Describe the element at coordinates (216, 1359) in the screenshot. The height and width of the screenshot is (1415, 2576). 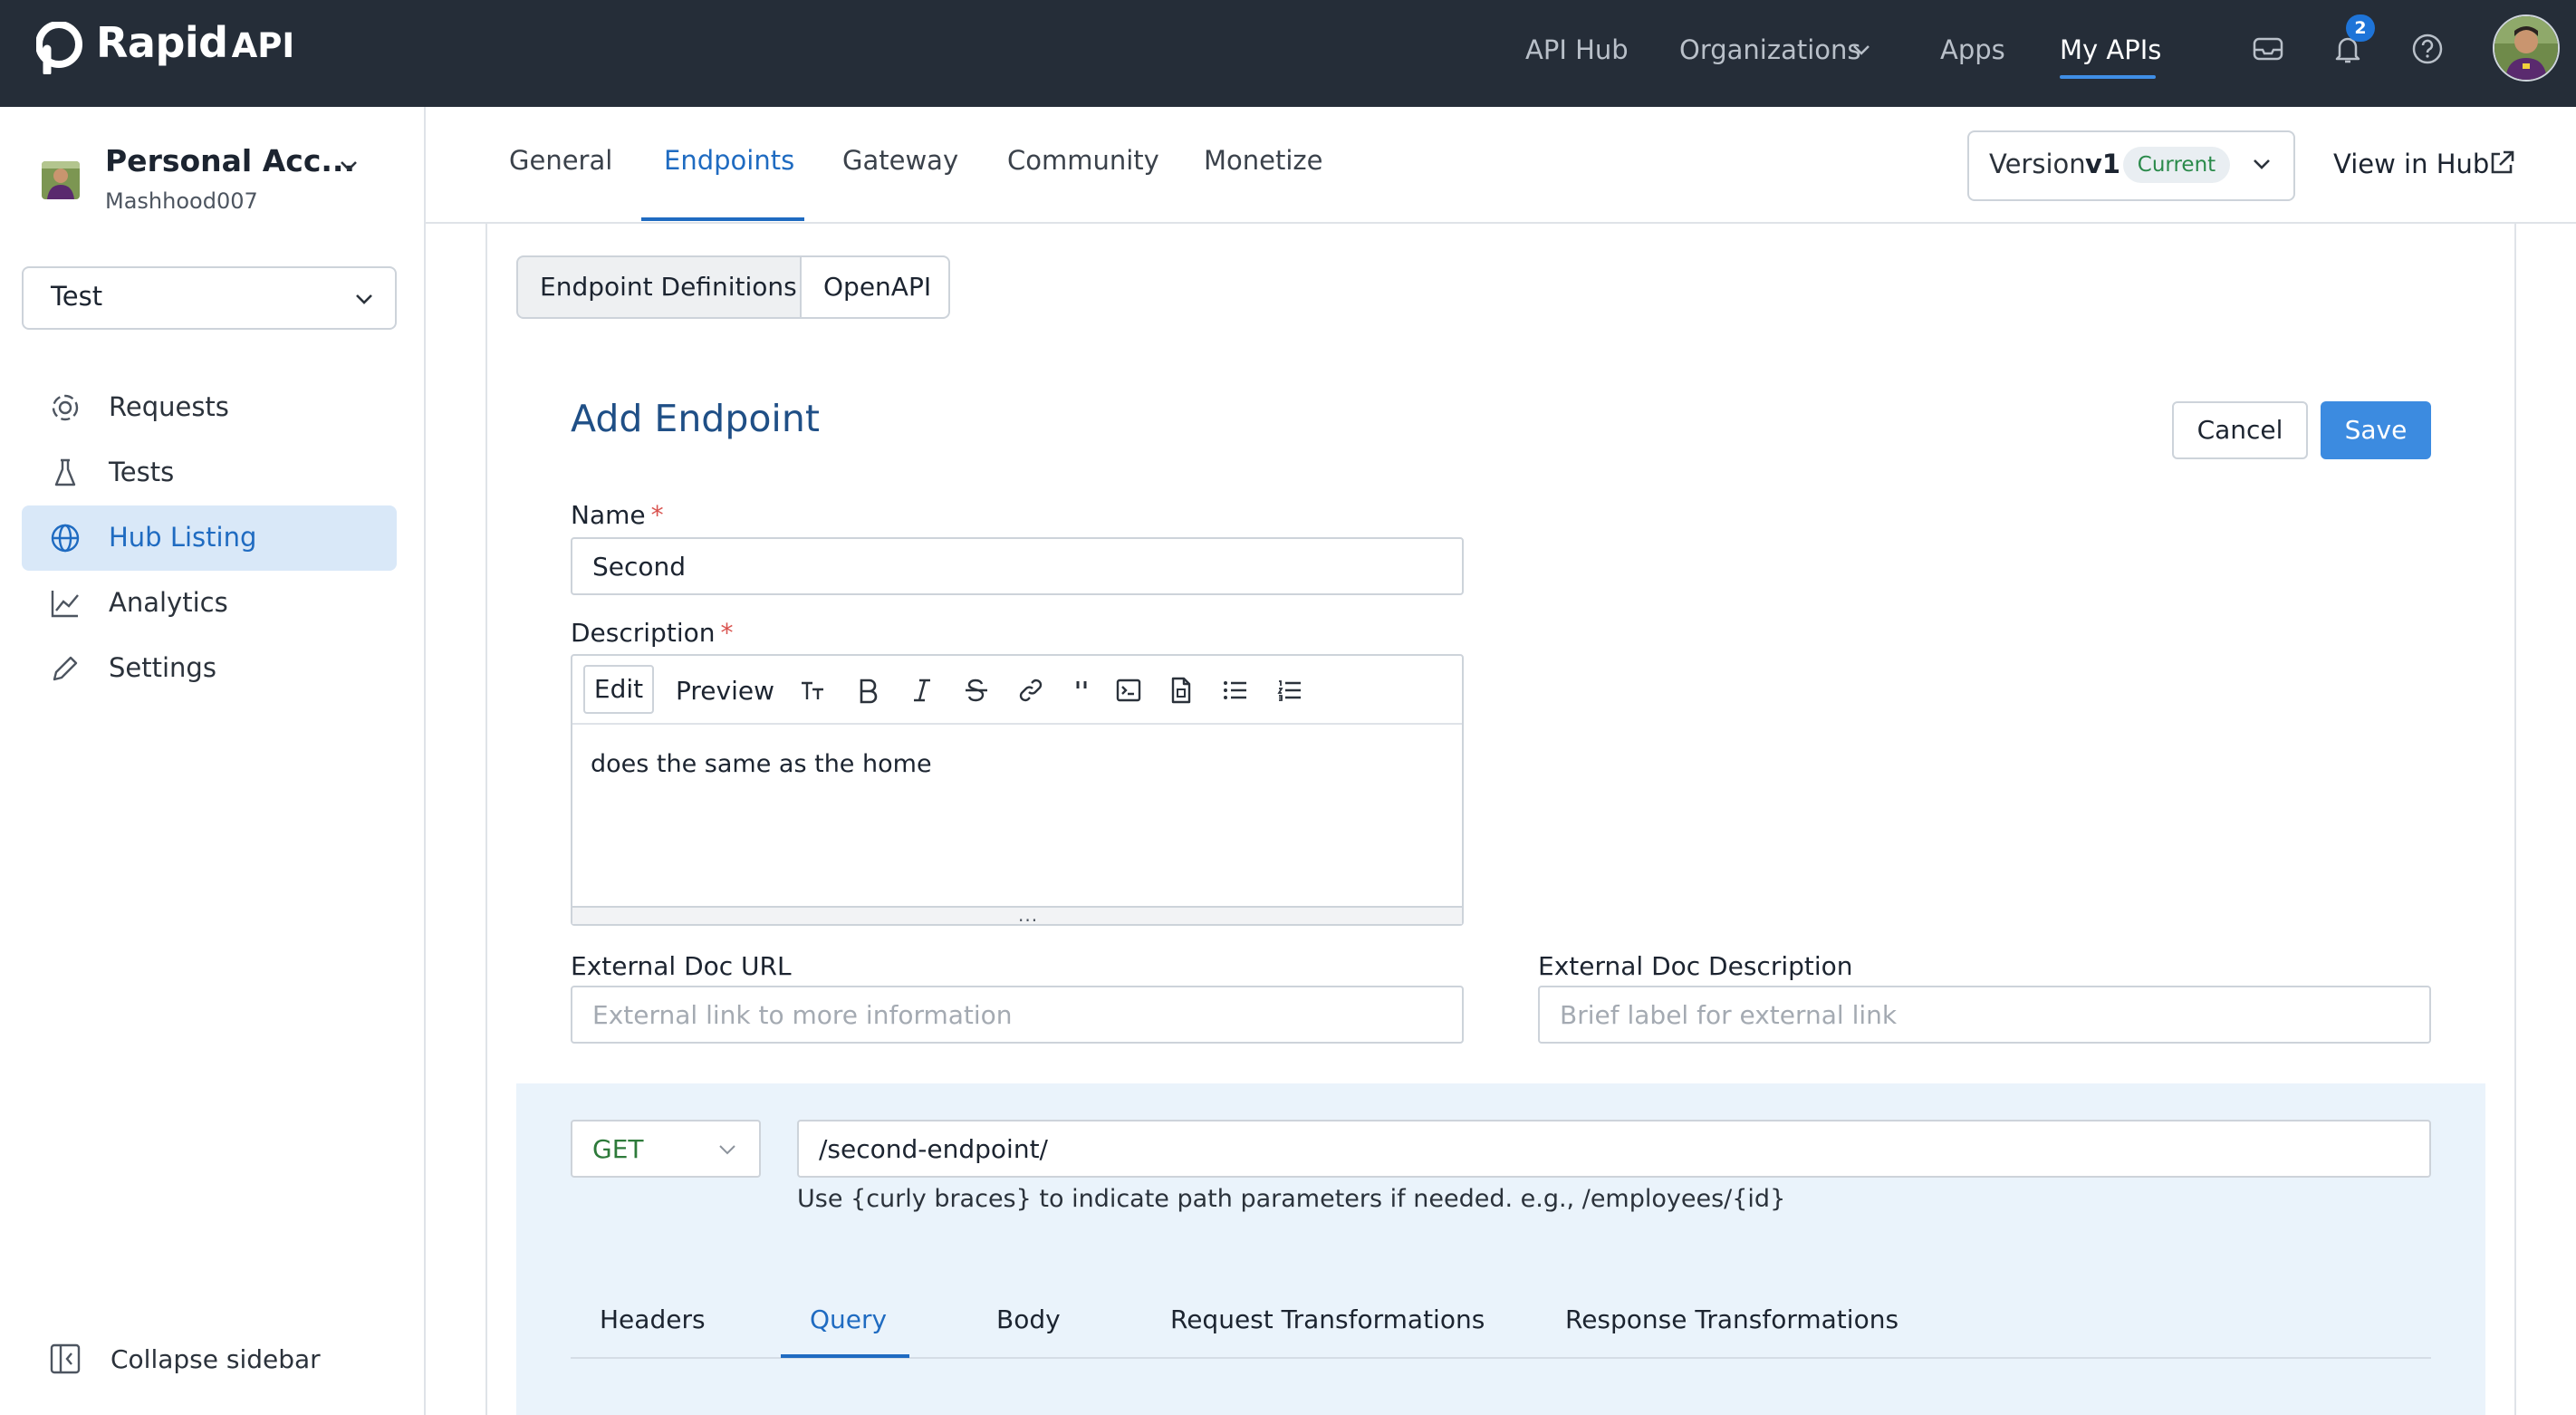
I see `collapse-sidebar-button: Collapse sidebar` at that location.